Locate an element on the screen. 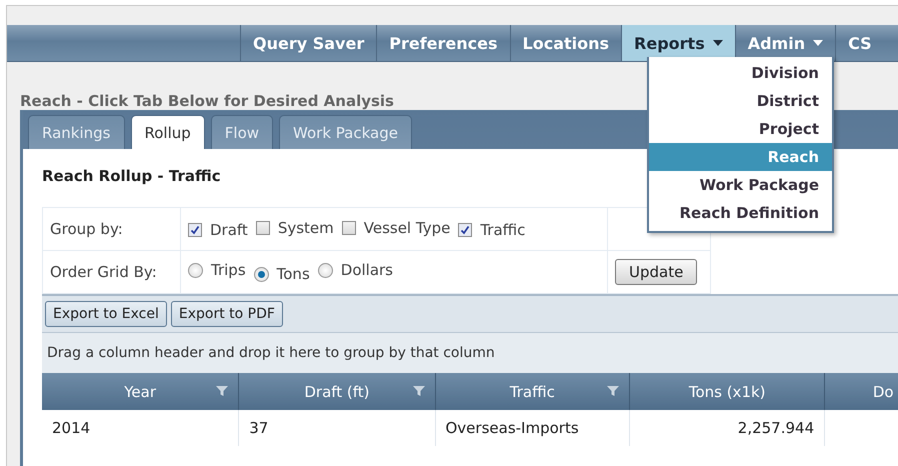 The height and width of the screenshot is (466, 898). section-title: Reach Rollup - Traffic is located at coordinates (131, 176).